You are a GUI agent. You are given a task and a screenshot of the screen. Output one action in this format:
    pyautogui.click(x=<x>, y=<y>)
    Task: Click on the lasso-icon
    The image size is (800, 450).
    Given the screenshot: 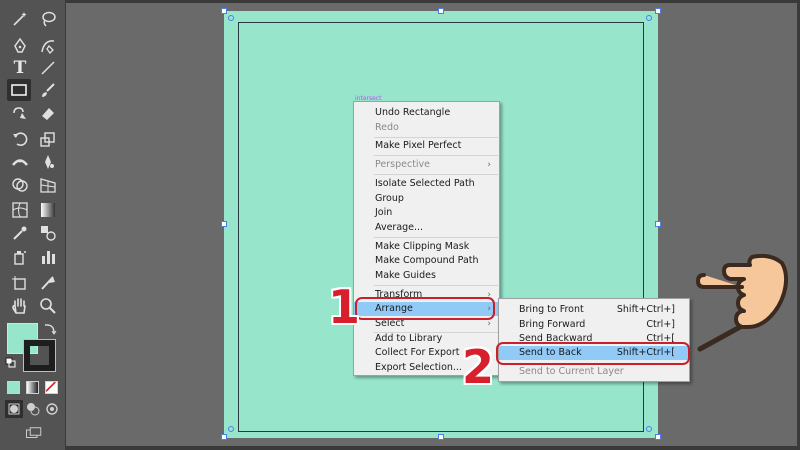 What is the action you would take?
    pyautogui.click(x=48, y=19)
    